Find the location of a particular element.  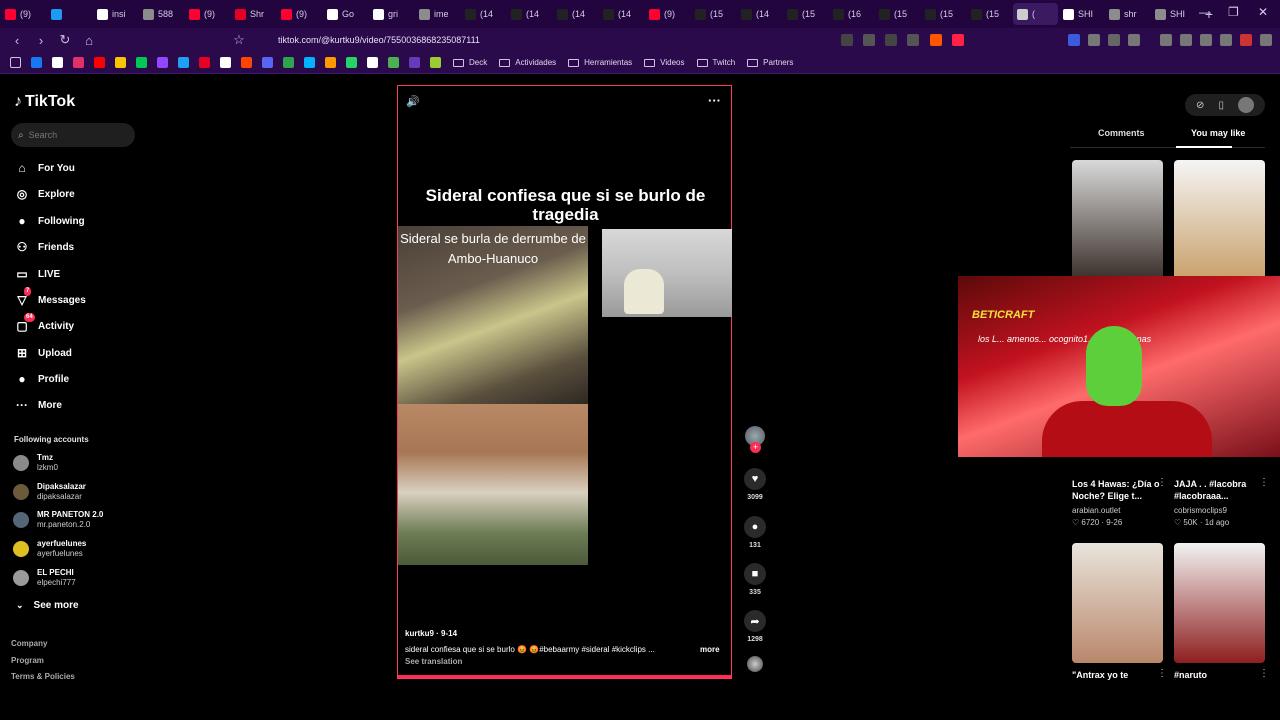

following-account: Dipaksalazar dipaksalazar is located at coordinates (49, 492).